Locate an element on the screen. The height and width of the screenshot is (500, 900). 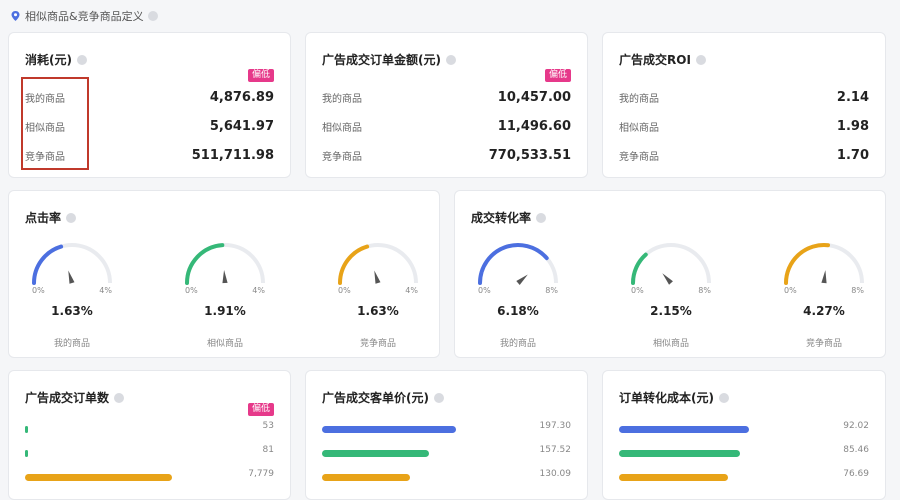
row-value: 5,641.97 is located at coordinates (241, 126).